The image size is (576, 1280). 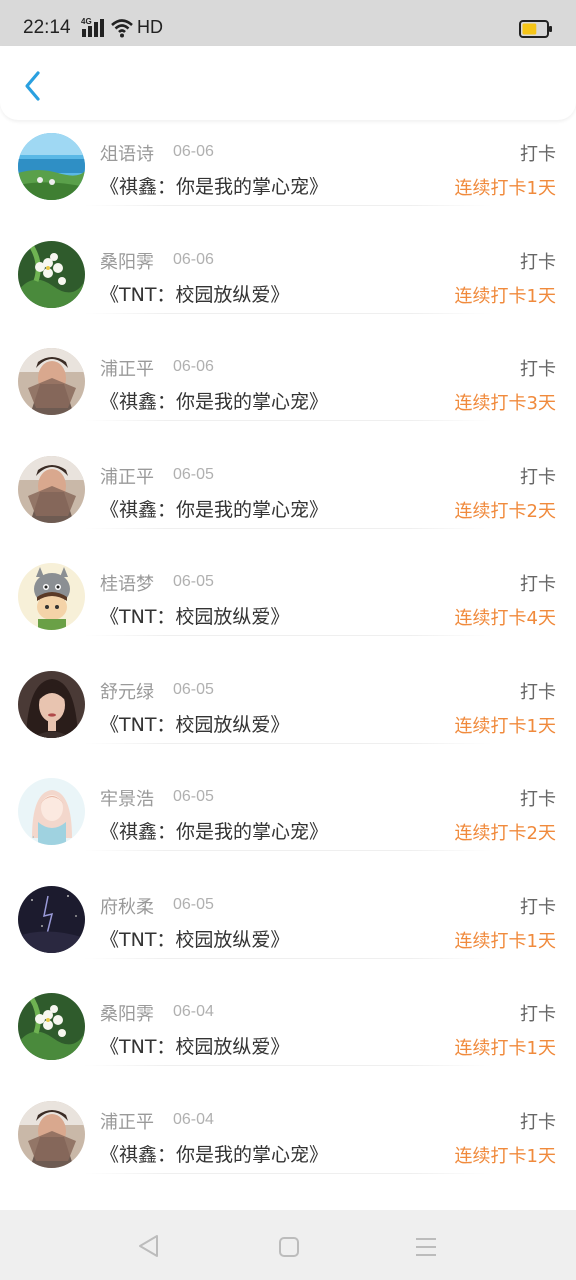 What do you see at coordinates (288, 690) in the screenshot?
I see `list-item: 舒元绿 06-05 《TNT：校园放纵爱》 打卡连续打卡1天` at bounding box center [288, 690].